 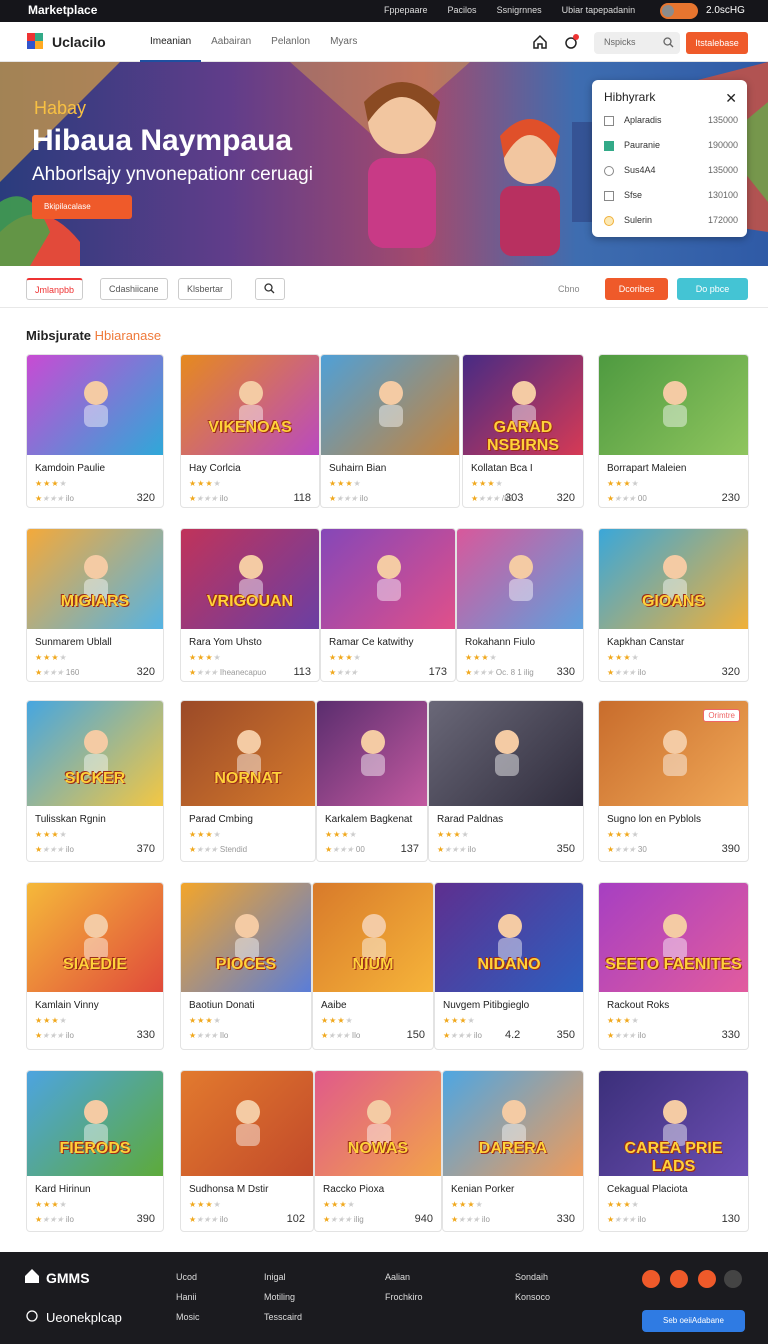 What do you see at coordinates (671, 147) in the screenshot?
I see `panel-option: Pauranie 190000` at bounding box center [671, 147].